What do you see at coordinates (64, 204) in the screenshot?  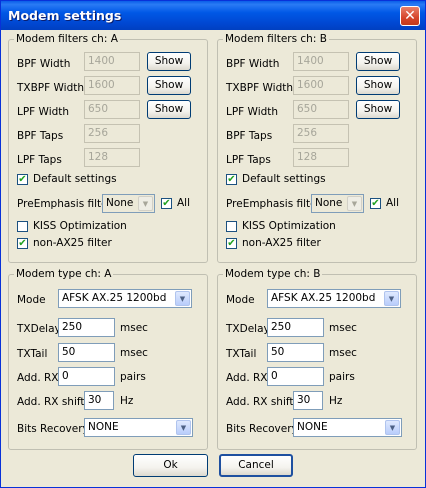 I see `preemphasis-label: PreEmphasis filter` at bounding box center [64, 204].